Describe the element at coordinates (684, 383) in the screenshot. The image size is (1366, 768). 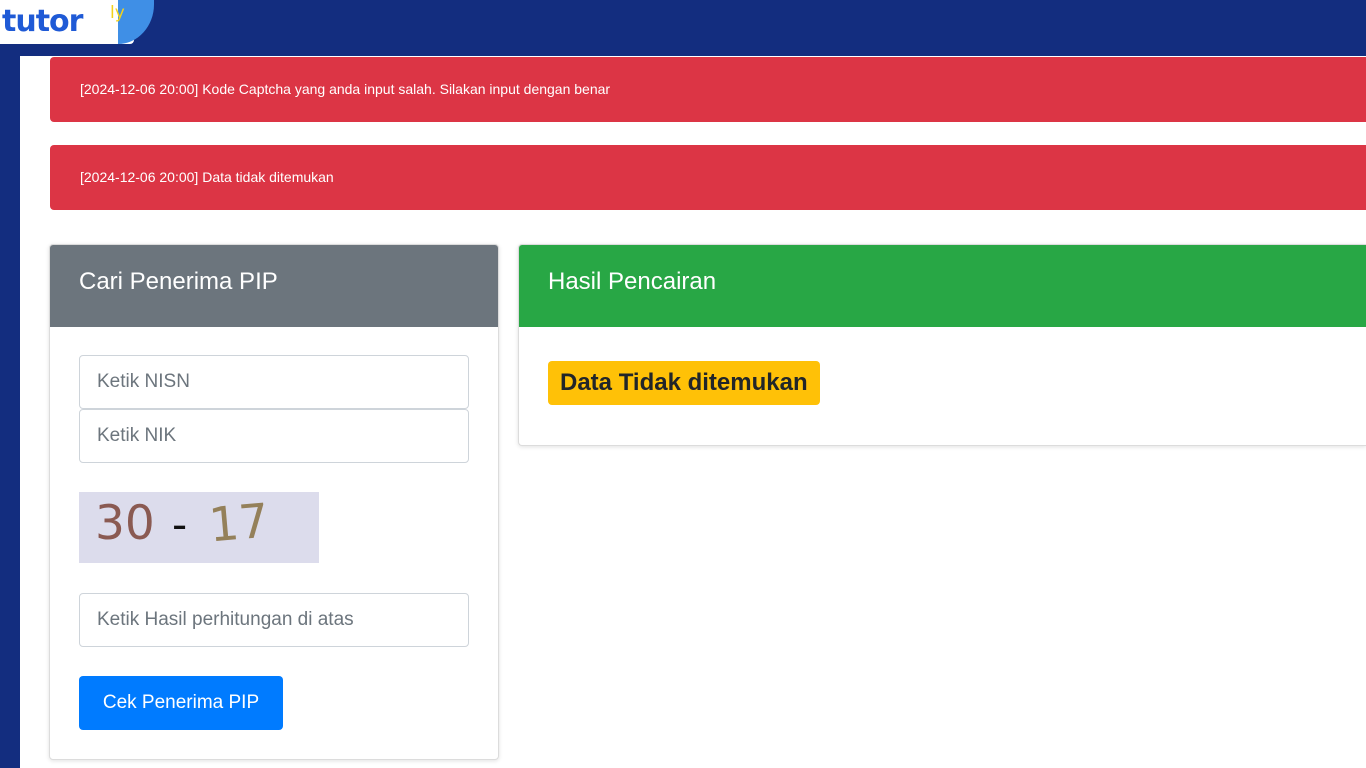
I see `result-status-badge: Data Tidak ditemukan` at that location.